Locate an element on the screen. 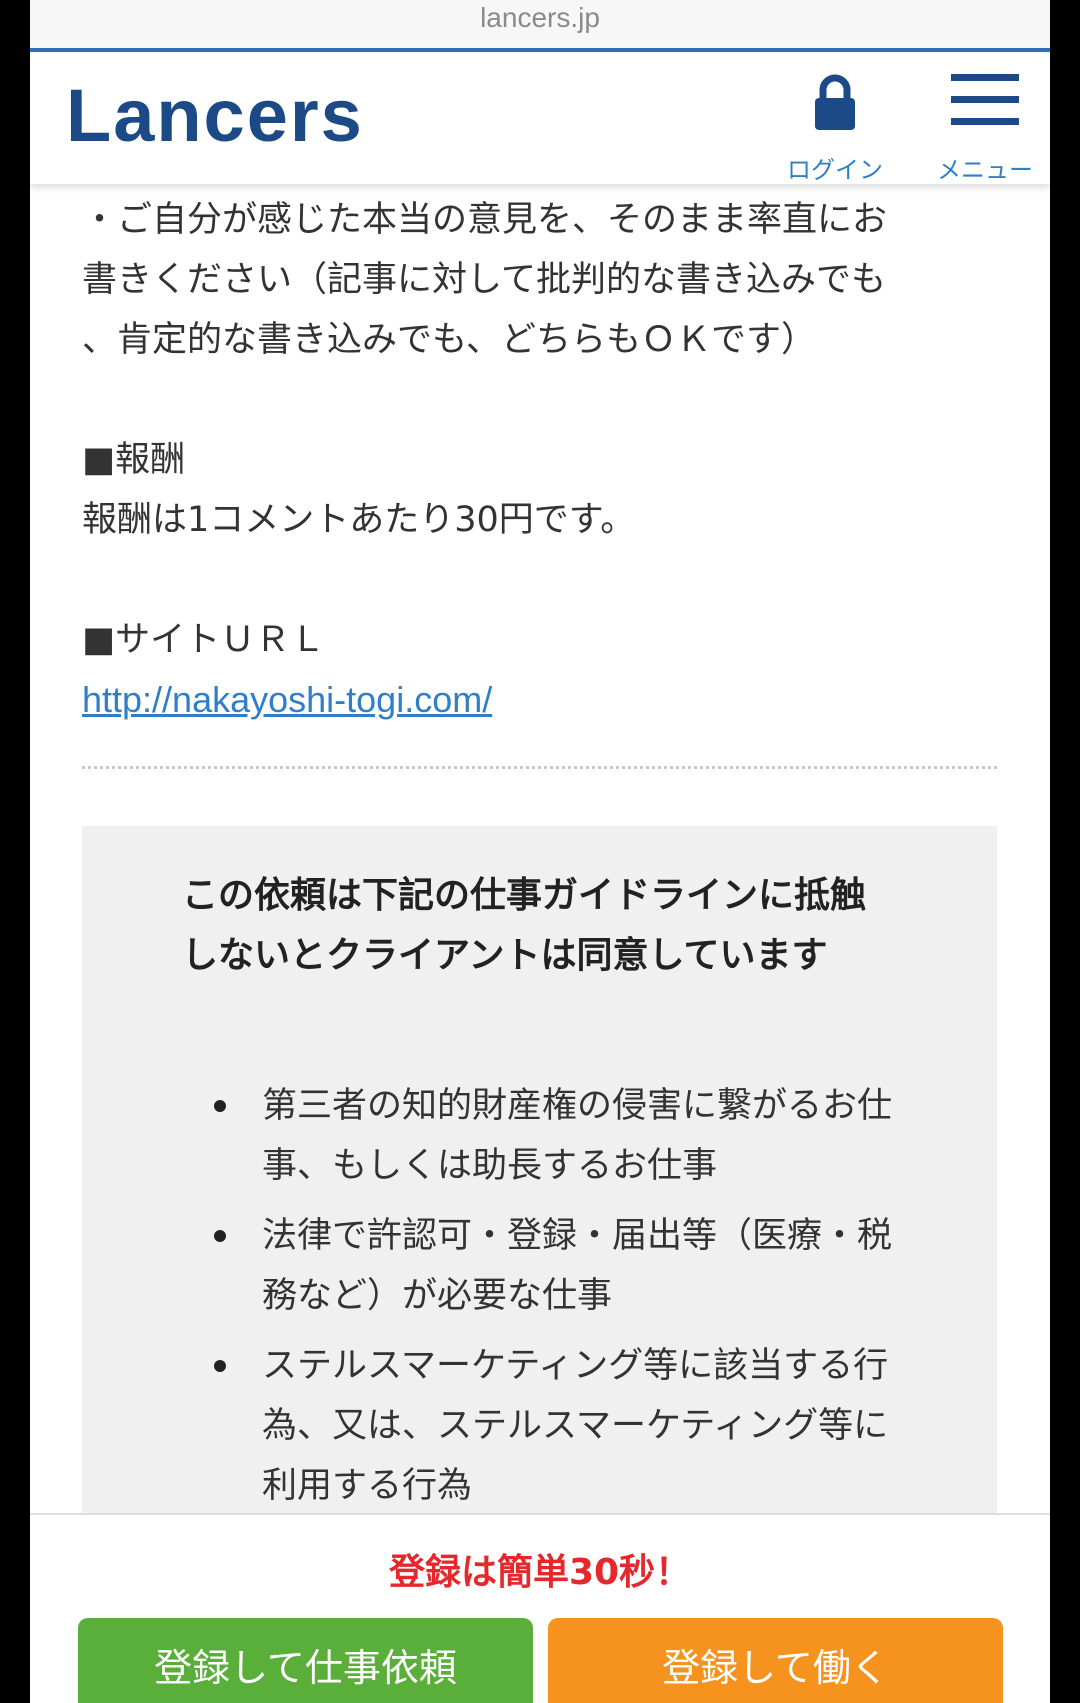  list-item: 法律で許認可・登録・届出等（医療・税務など）が必要な仕事 is located at coordinates (542, 1266).